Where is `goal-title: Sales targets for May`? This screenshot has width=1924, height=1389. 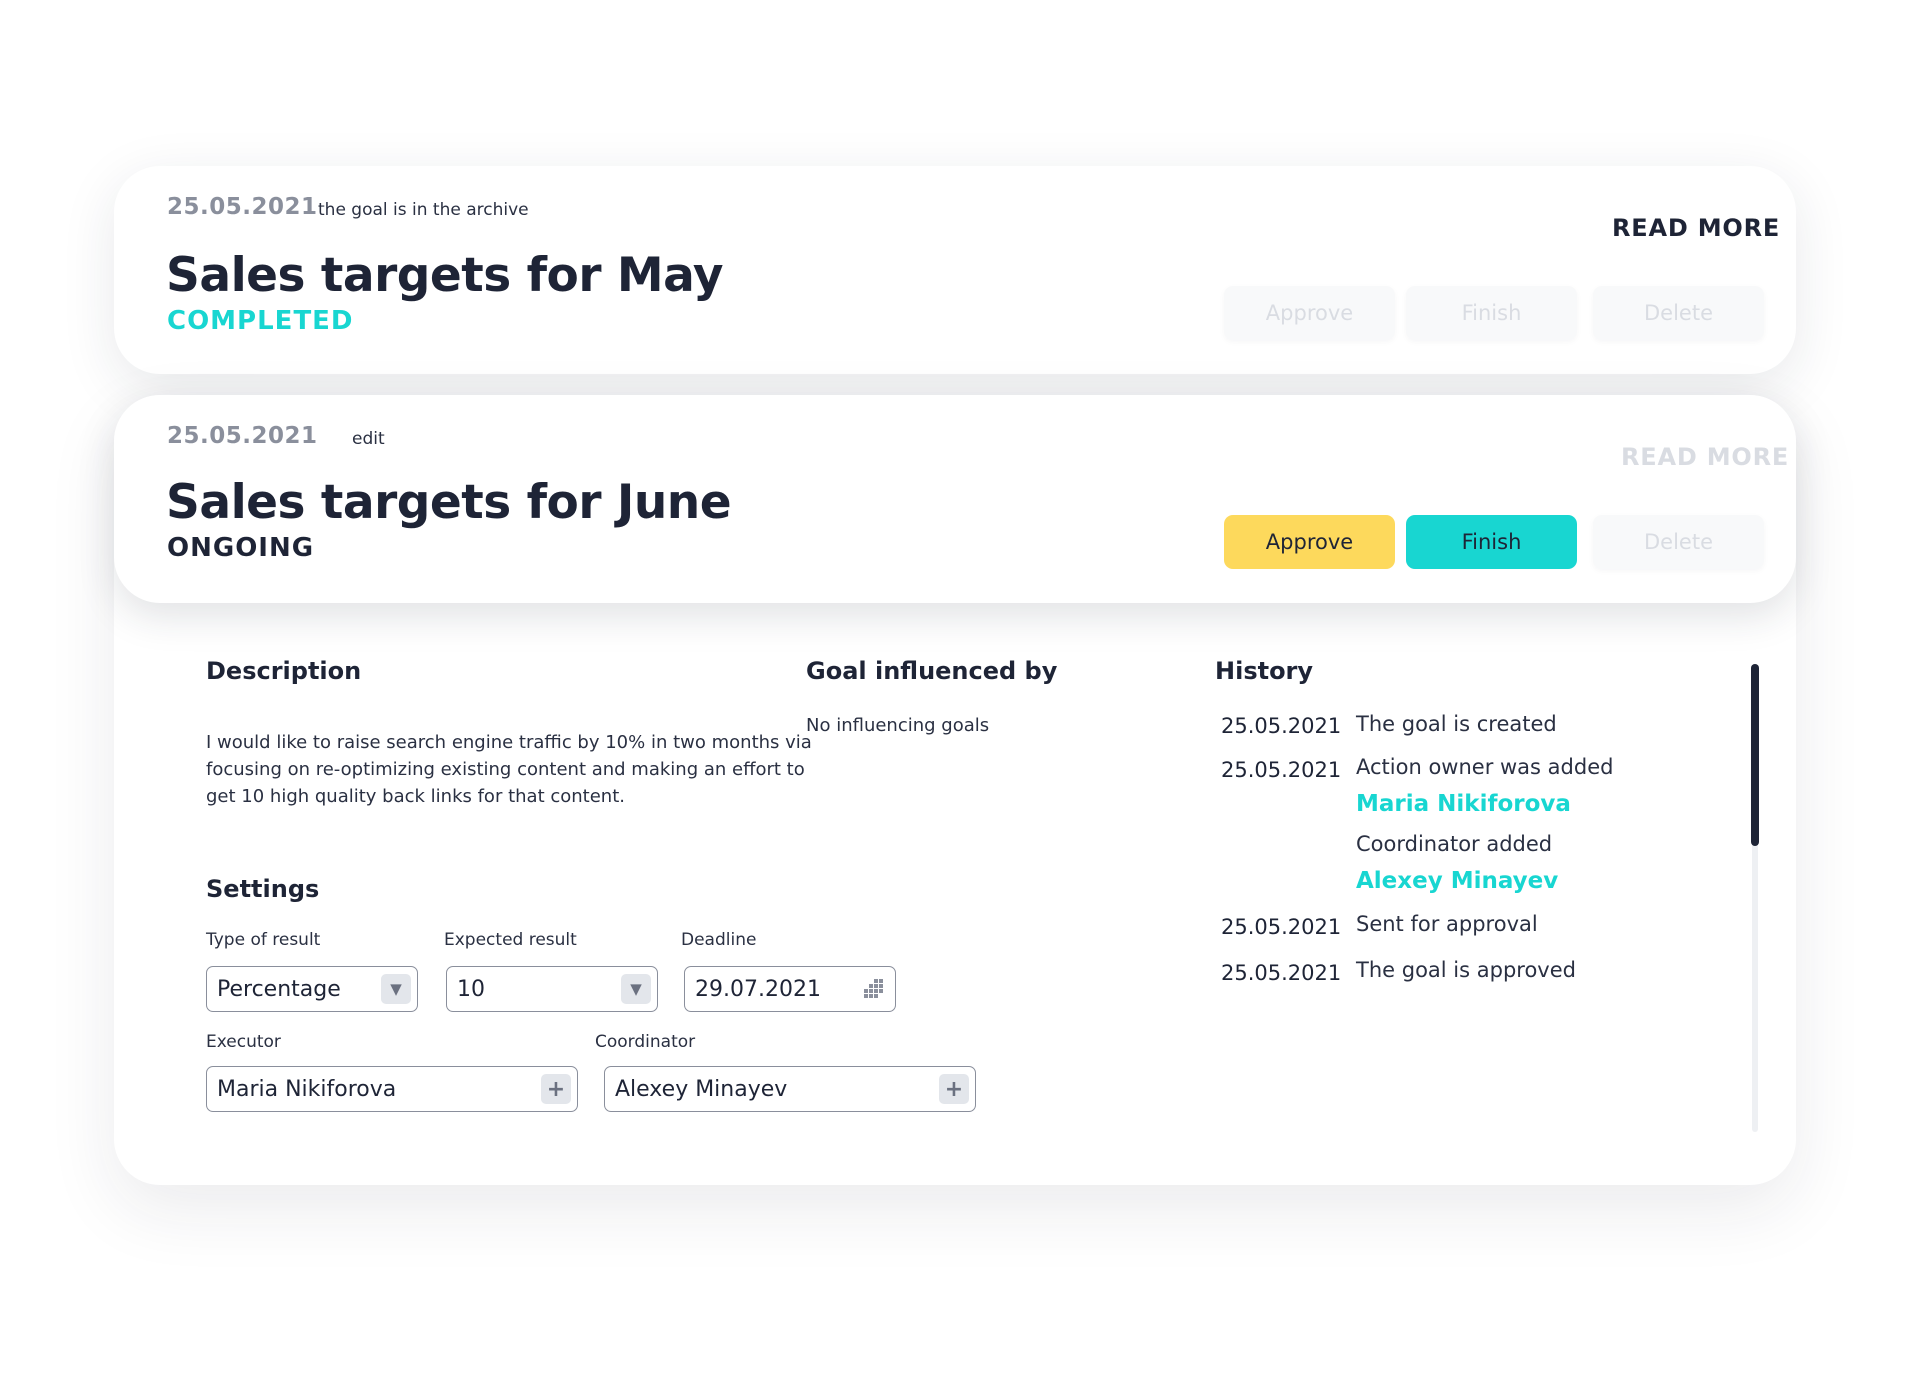
goal-title: Sales targets for May is located at coordinates (445, 275).